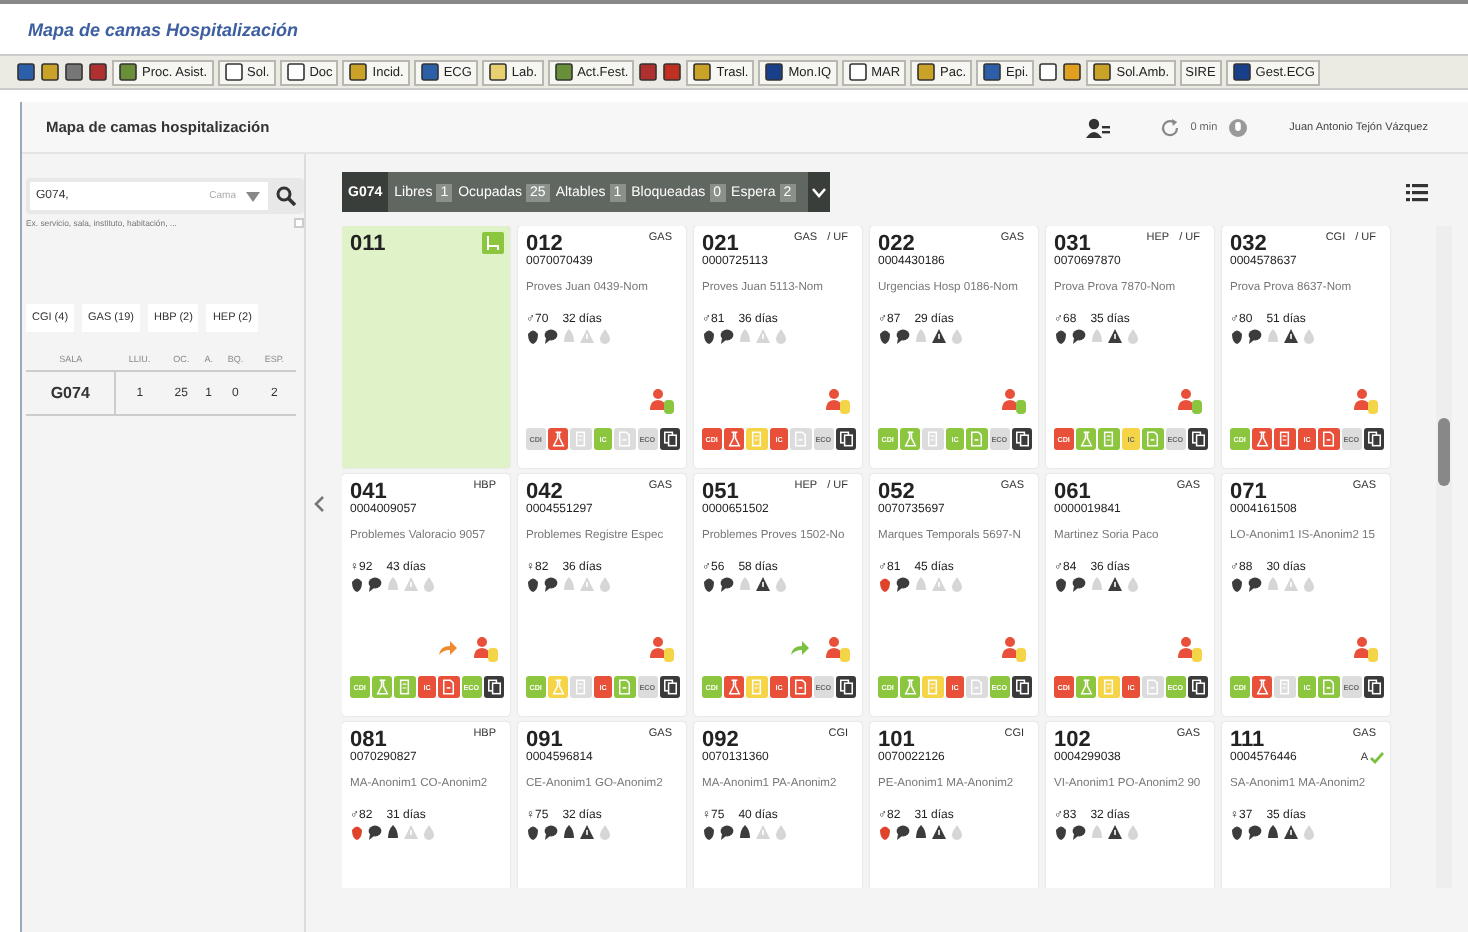  I want to click on bed-number: 061, so click(1072, 492).